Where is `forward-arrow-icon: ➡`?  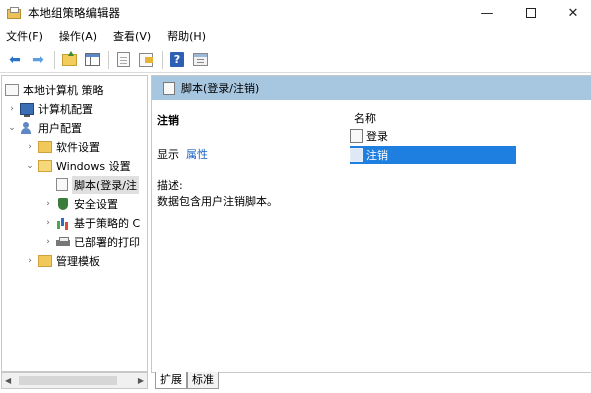 forward-arrow-icon: ➡ is located at coordinates (38, 59).